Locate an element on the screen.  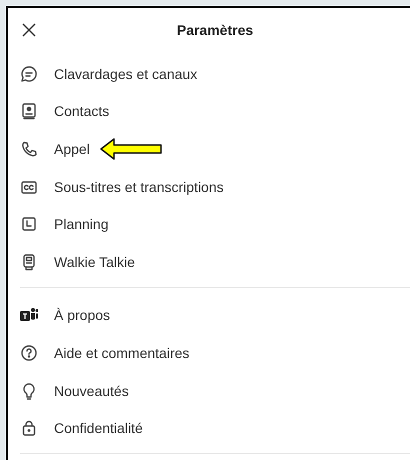
close-icon is located at coordinates (29, 30).